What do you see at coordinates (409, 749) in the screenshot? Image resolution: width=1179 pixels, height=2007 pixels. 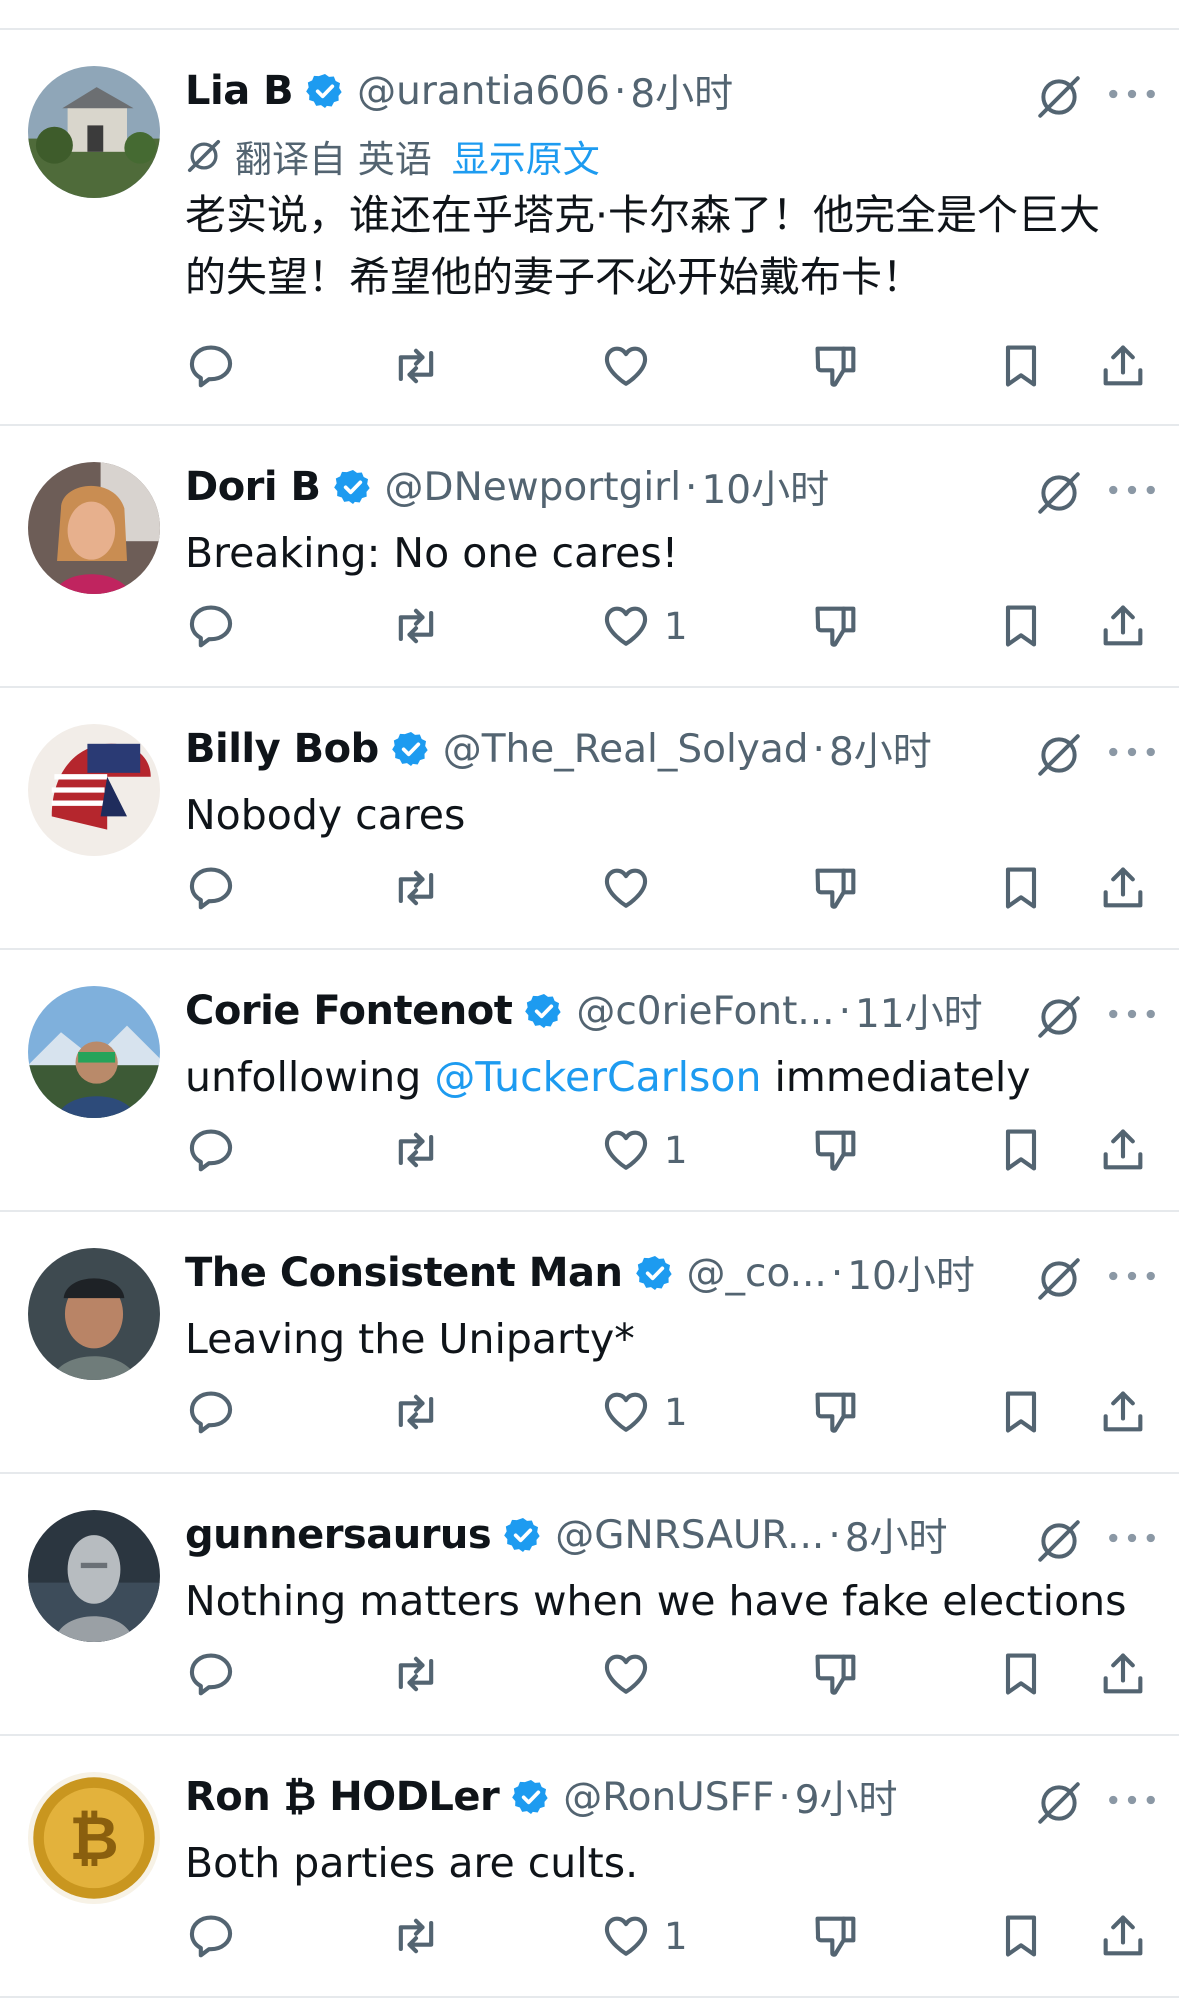 I see `verified-badge-icon` at bounding box center [409, 749].